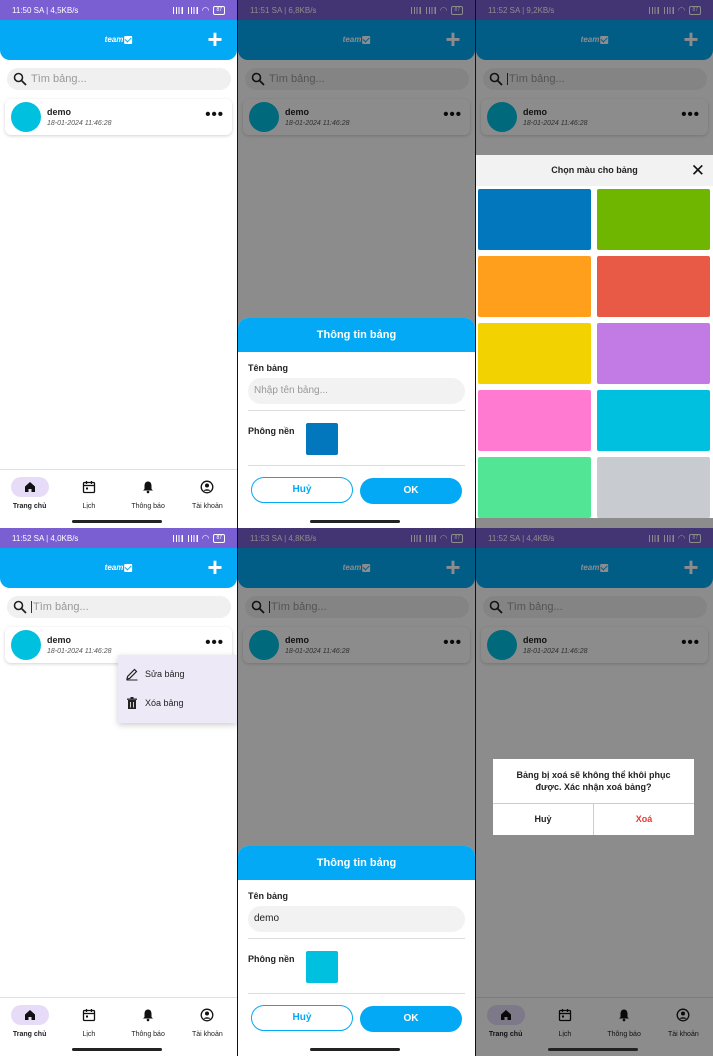  I want to click on status-time: 11:52 SA | 4,0KB/s, so click(45, 538).